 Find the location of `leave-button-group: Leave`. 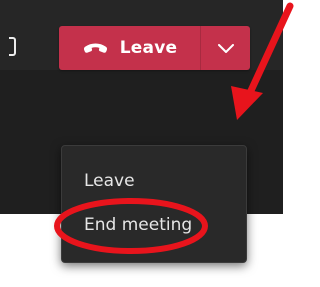

leave-button-group: Leave is located at coordinates (154, 48).